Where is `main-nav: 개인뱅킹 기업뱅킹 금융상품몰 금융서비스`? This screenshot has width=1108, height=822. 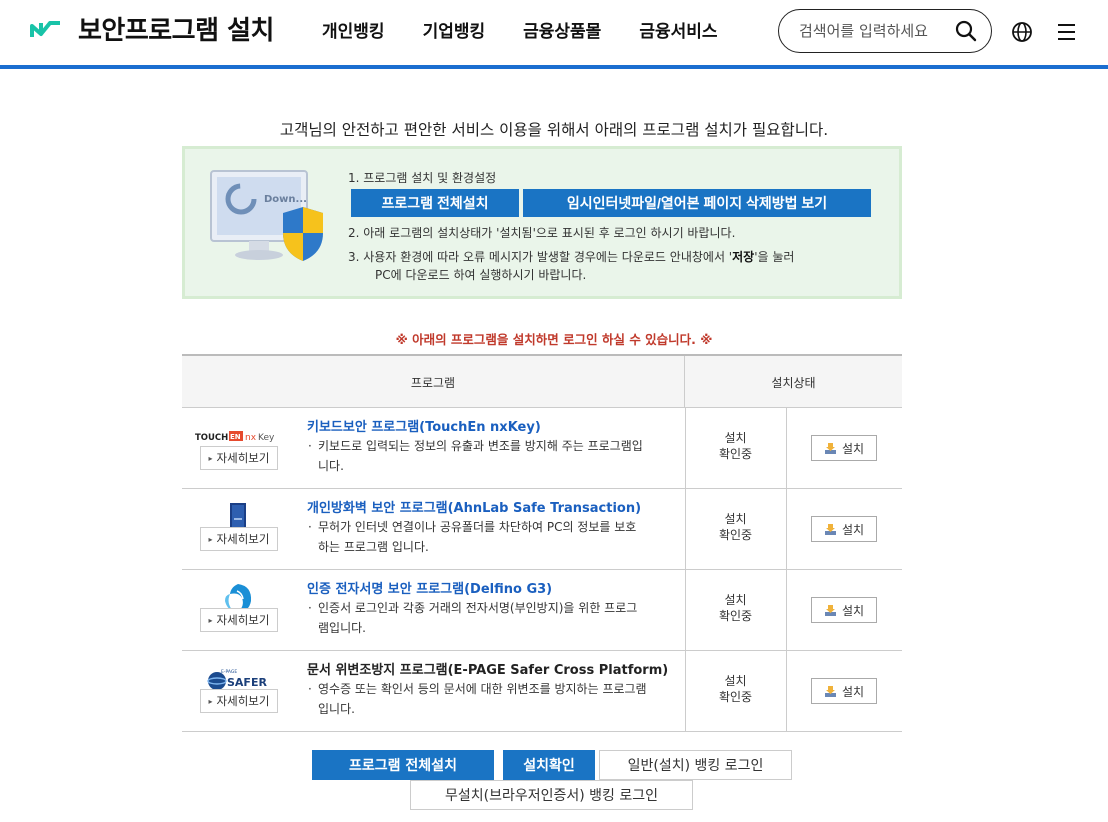 main-nav: 개인뱅킹 기업뱅킹 금융상품몰 금융서비스 is located at coordinates (539, 29).